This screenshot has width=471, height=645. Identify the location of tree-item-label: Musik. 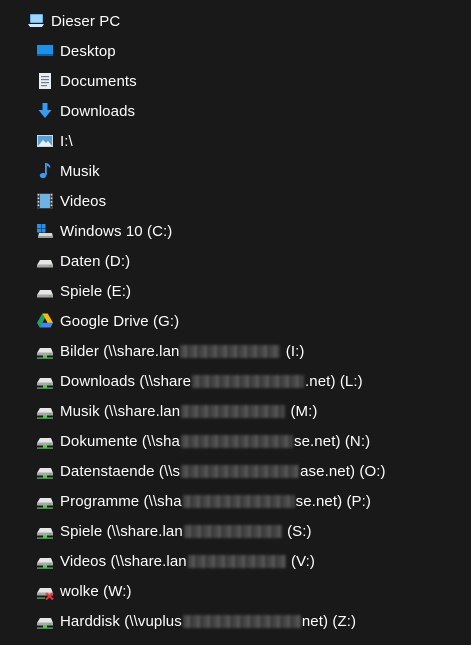
(80, 171).